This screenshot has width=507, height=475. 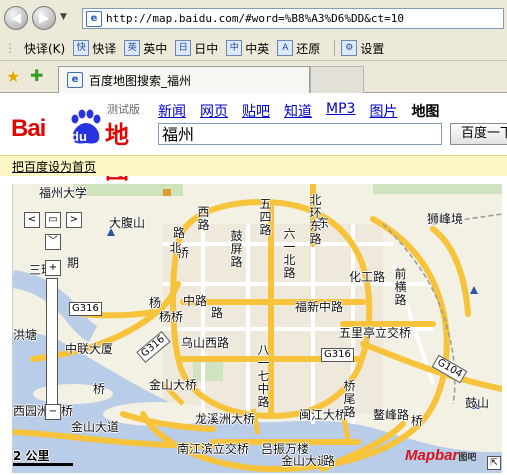 What do you see at coordinates (225, 419) in the screenshot?
I see `map-label: 龙溪洲大桥` at bounding box center [225, 419].